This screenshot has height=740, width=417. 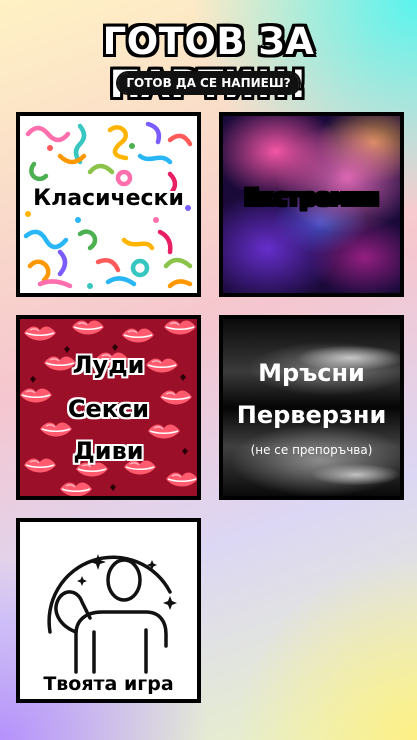 What do you see at coordinates (311, 415) in the screenshot?
I see `dirty-label-2: Перверзни` at bounding box center [311, 415].